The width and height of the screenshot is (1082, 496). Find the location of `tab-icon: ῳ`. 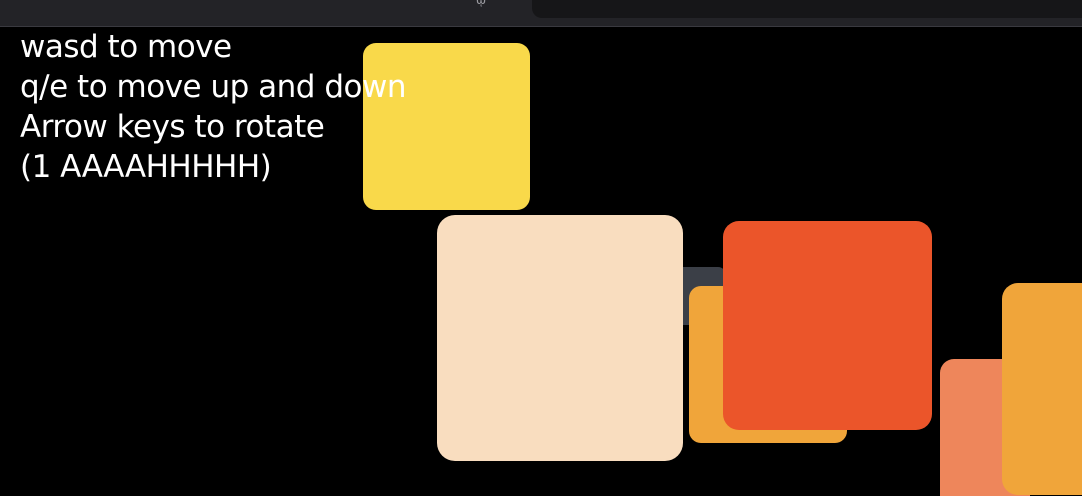

tab-icon: ῳ is located at coordinates (481, 3).